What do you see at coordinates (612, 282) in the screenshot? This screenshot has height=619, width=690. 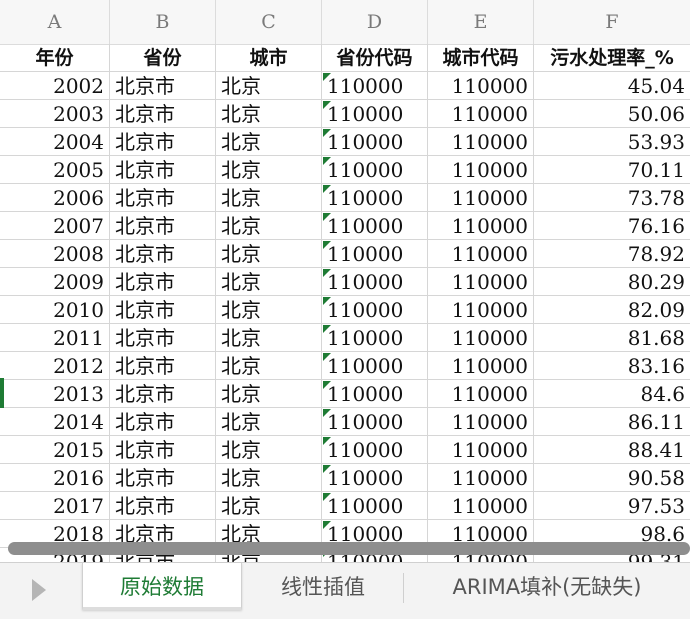 I see `sewage-rate-cell: 80.29` at bounding box center [612, 282].